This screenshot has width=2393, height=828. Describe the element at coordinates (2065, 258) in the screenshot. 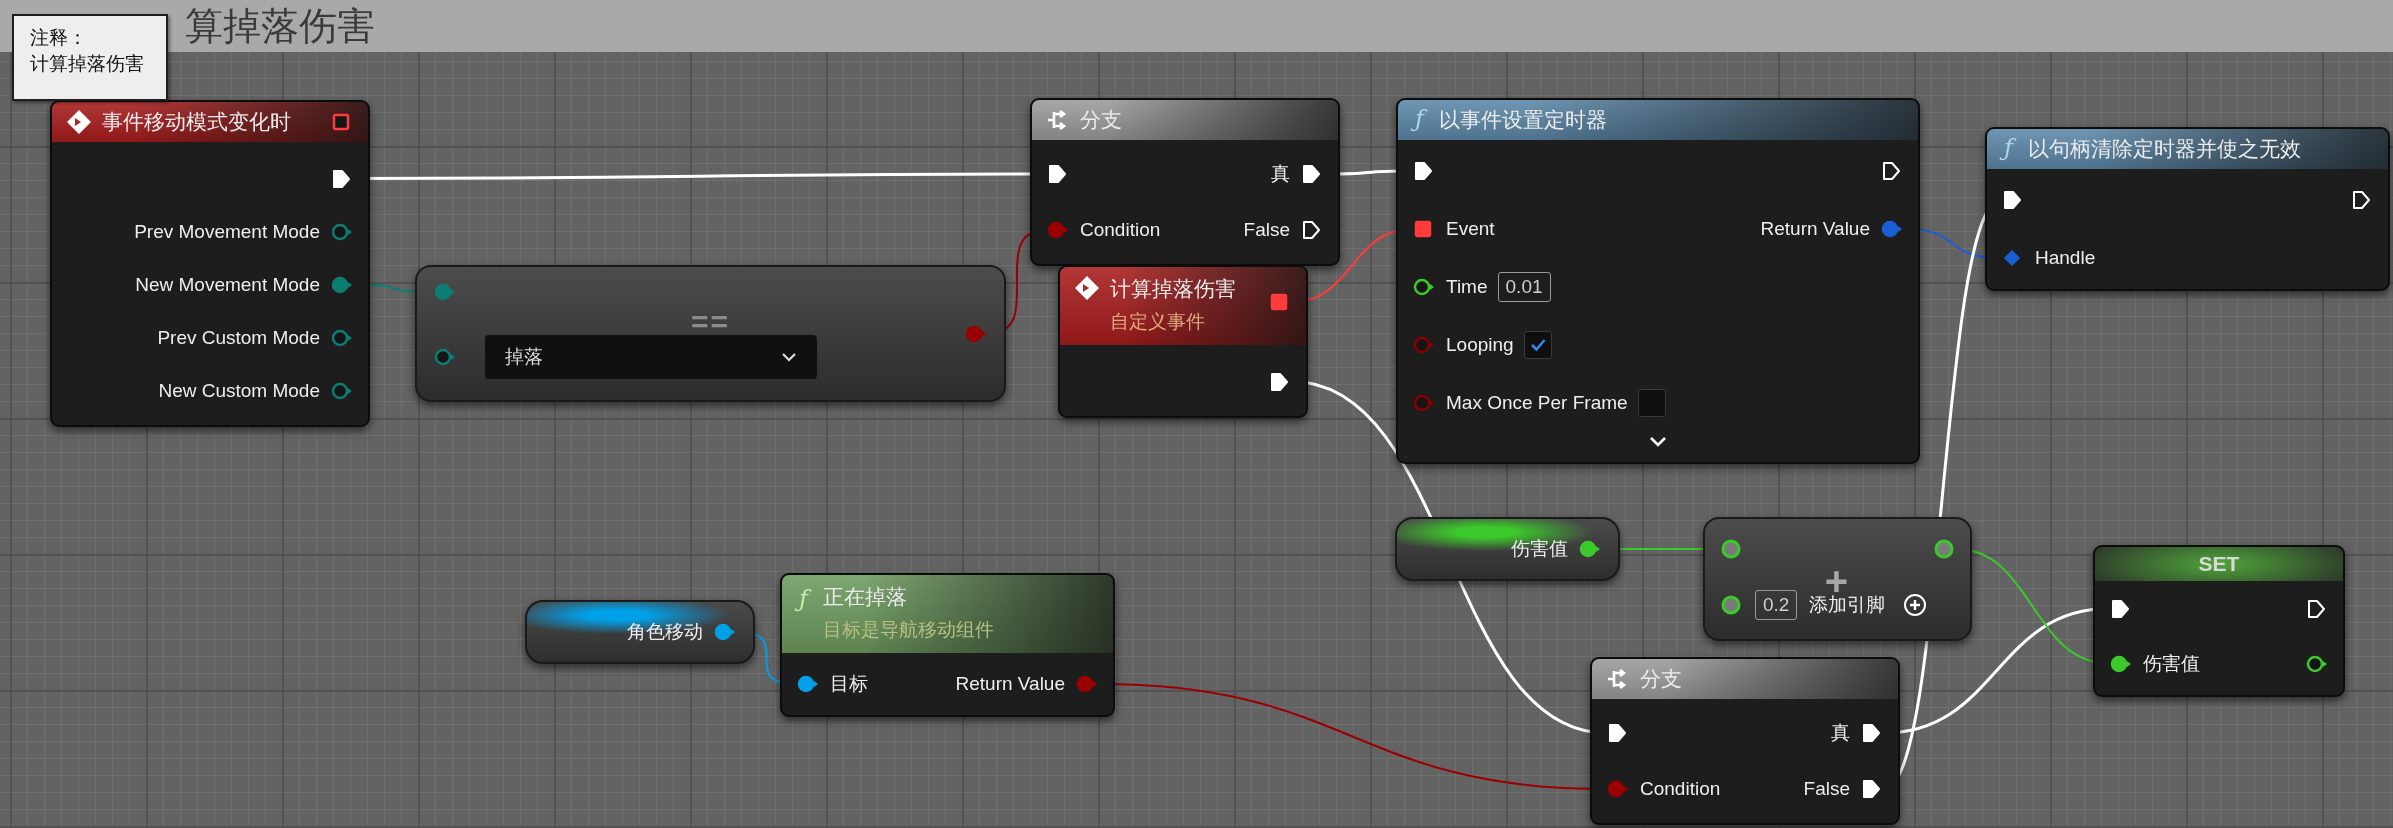

I see `pin-label: Handle` at that location.